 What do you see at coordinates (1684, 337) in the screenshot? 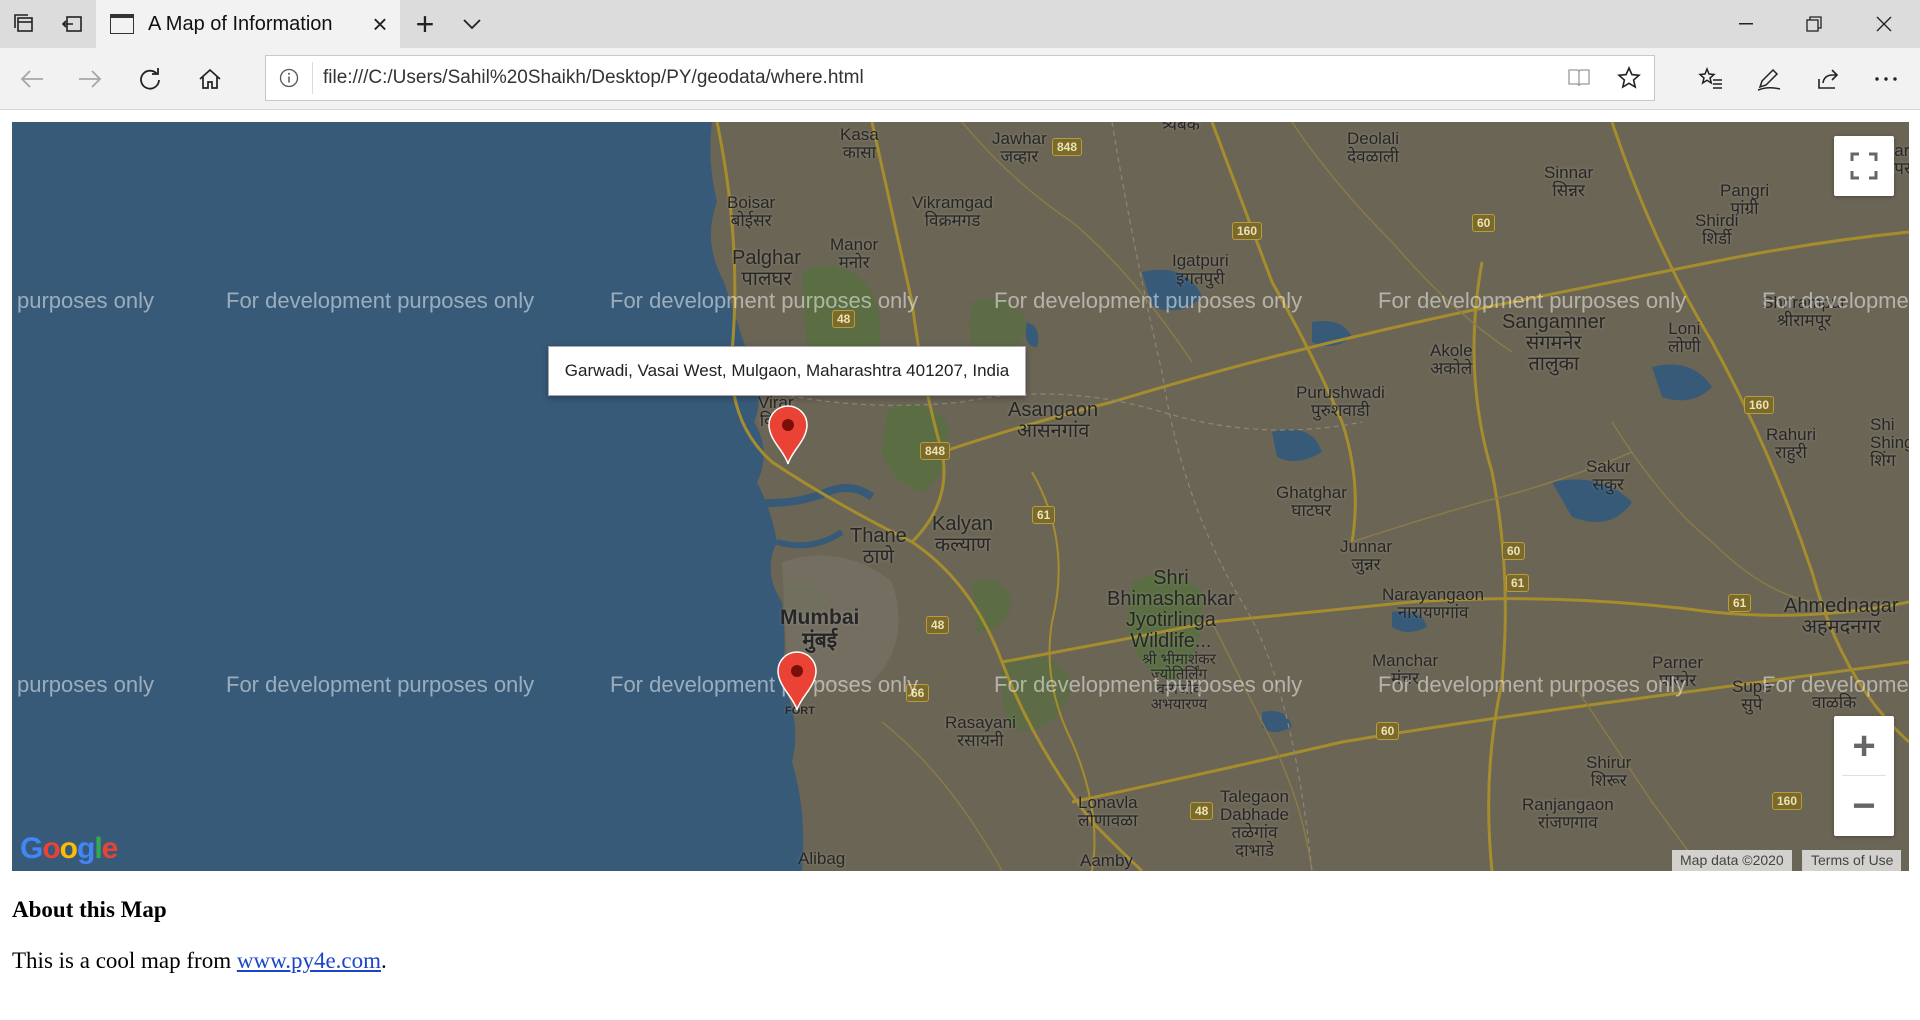
I see `place-loni-text: Loni लोणी` at bounding box center [1684, 337].